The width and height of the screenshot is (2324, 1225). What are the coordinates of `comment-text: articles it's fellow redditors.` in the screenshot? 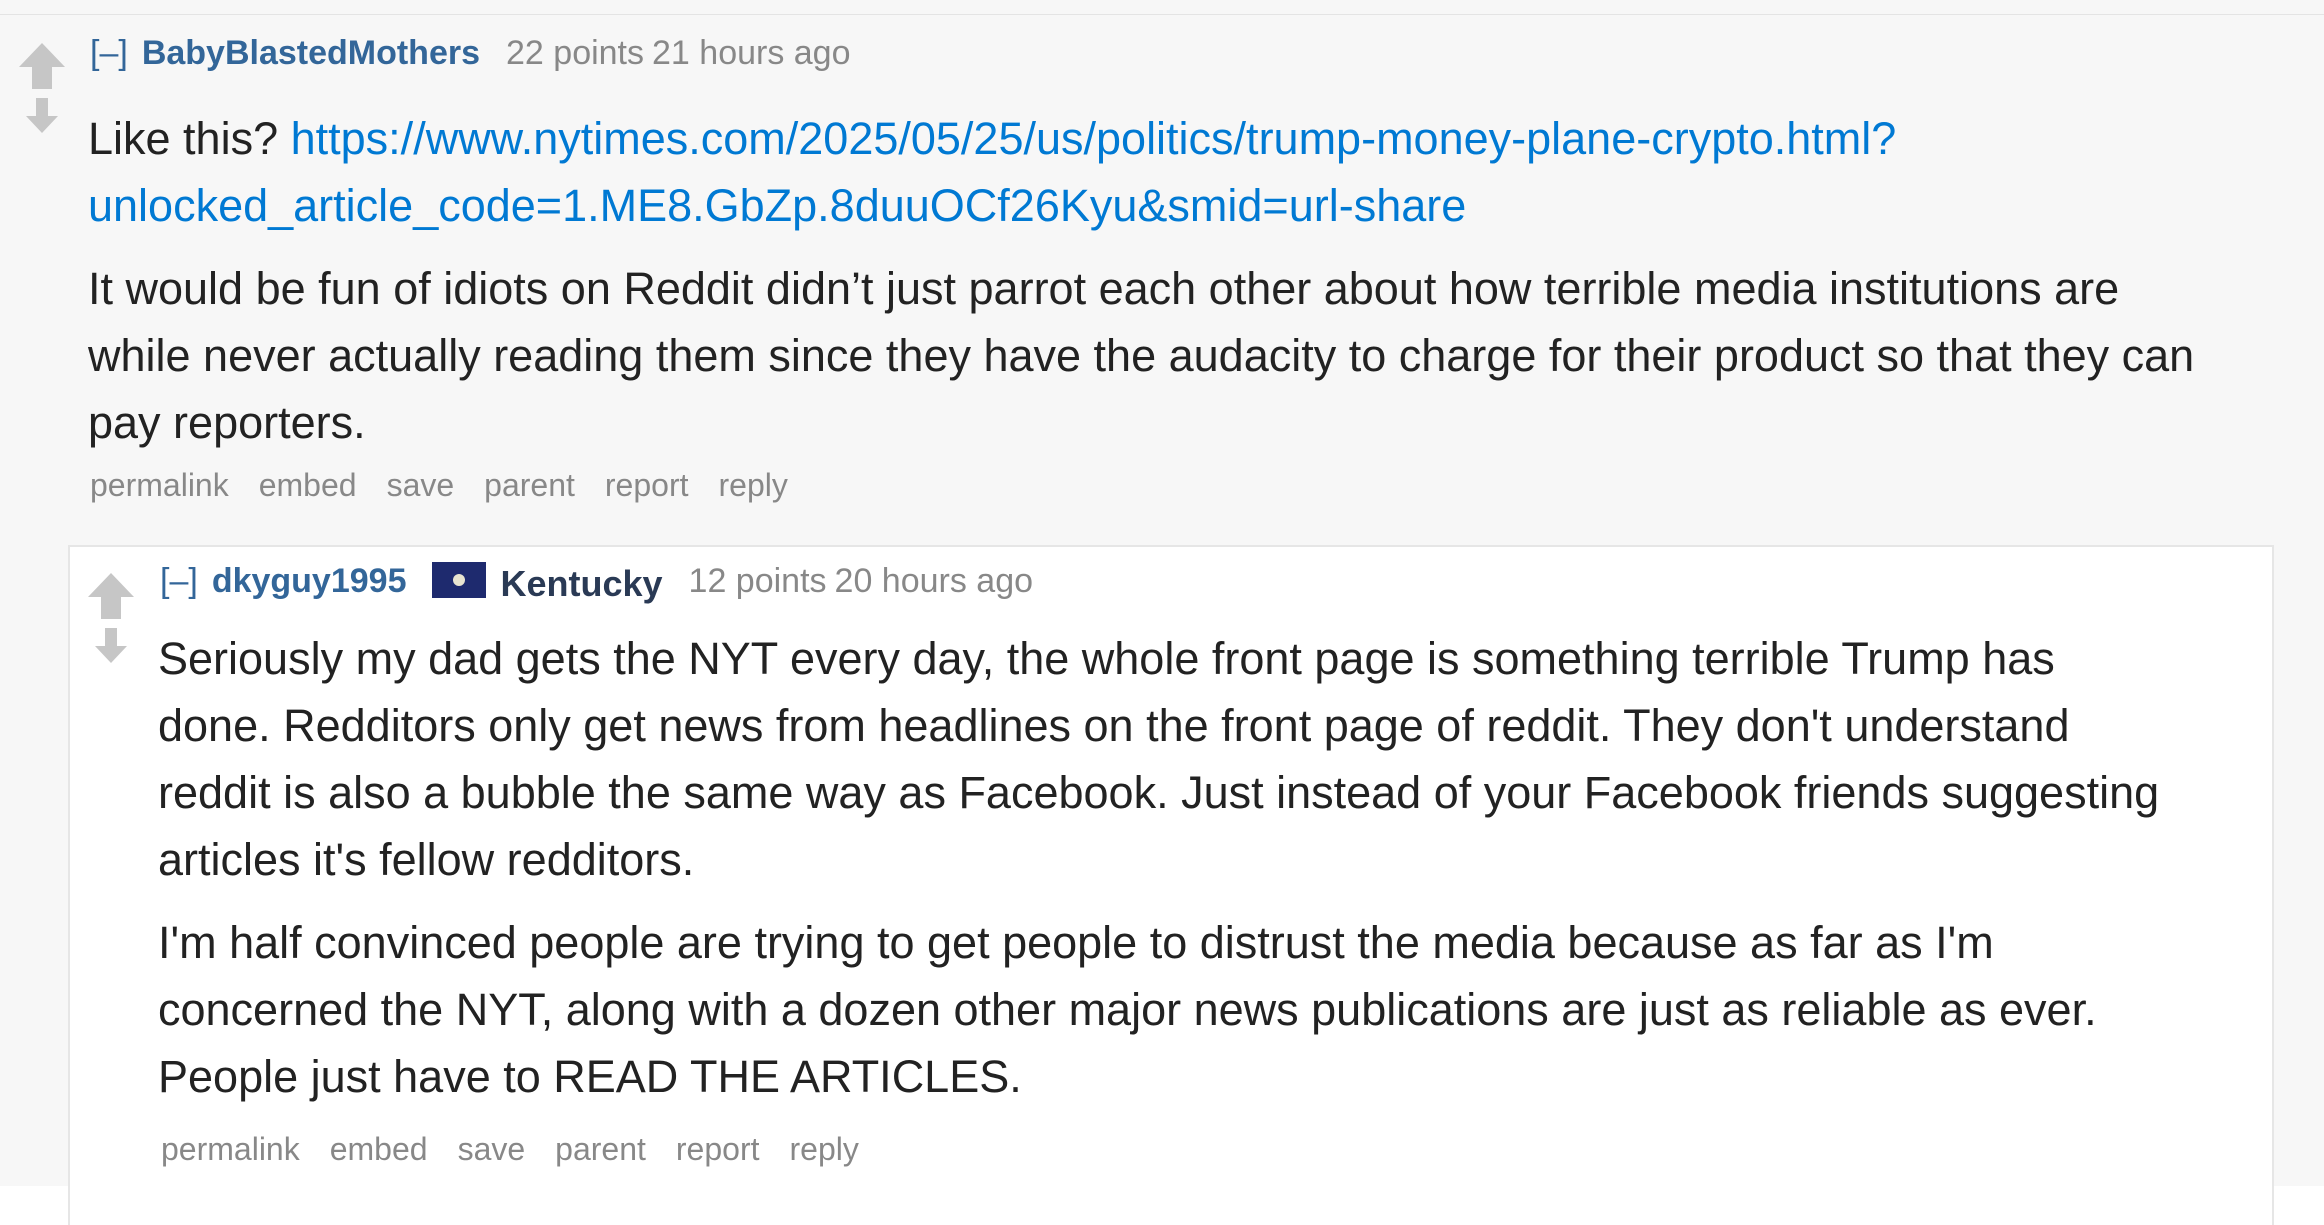 It's located at (426, 859).